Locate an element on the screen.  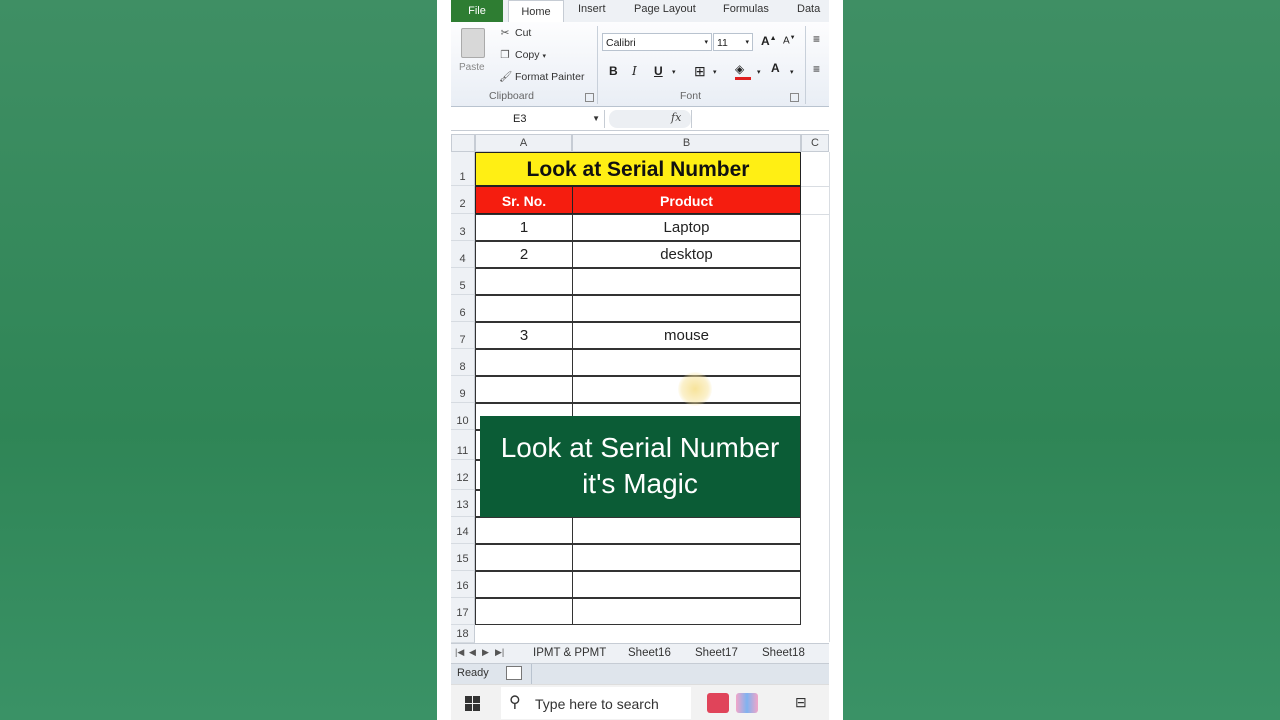
cell-b15 is located at coordinates (686, 557).